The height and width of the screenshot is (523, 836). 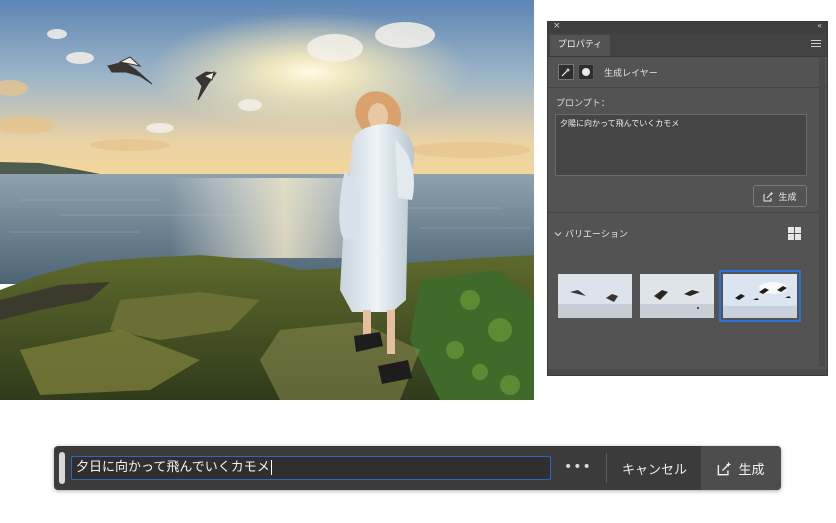 I want to click on hamburger-icon, so click(x=816, y=44).